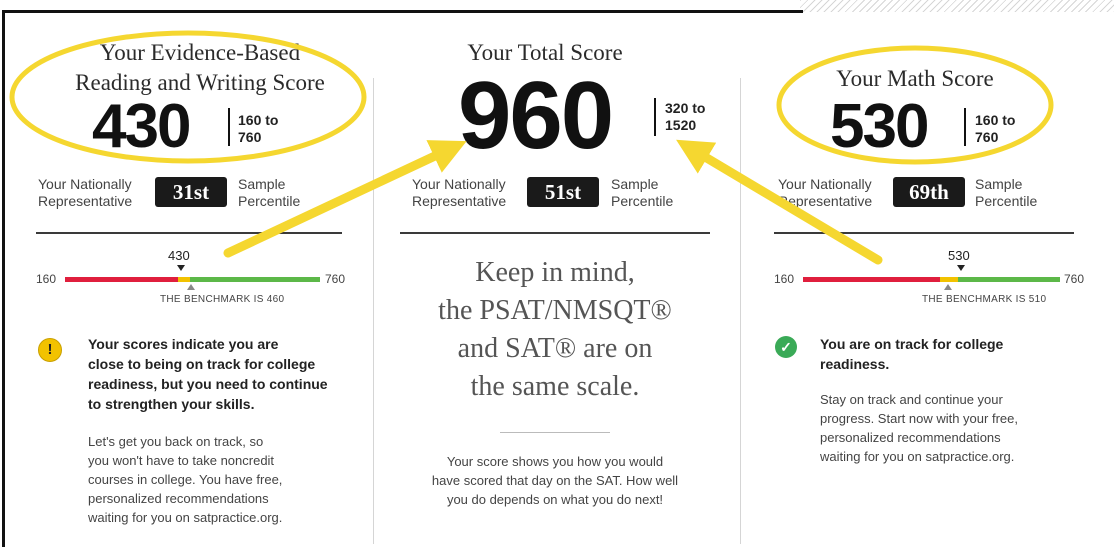 The image size is (1114, 547). What do you see at coordinates (915, 105) in the screenshot?
I see `math-highlight-ellipse` at bounding box center [915, 105].